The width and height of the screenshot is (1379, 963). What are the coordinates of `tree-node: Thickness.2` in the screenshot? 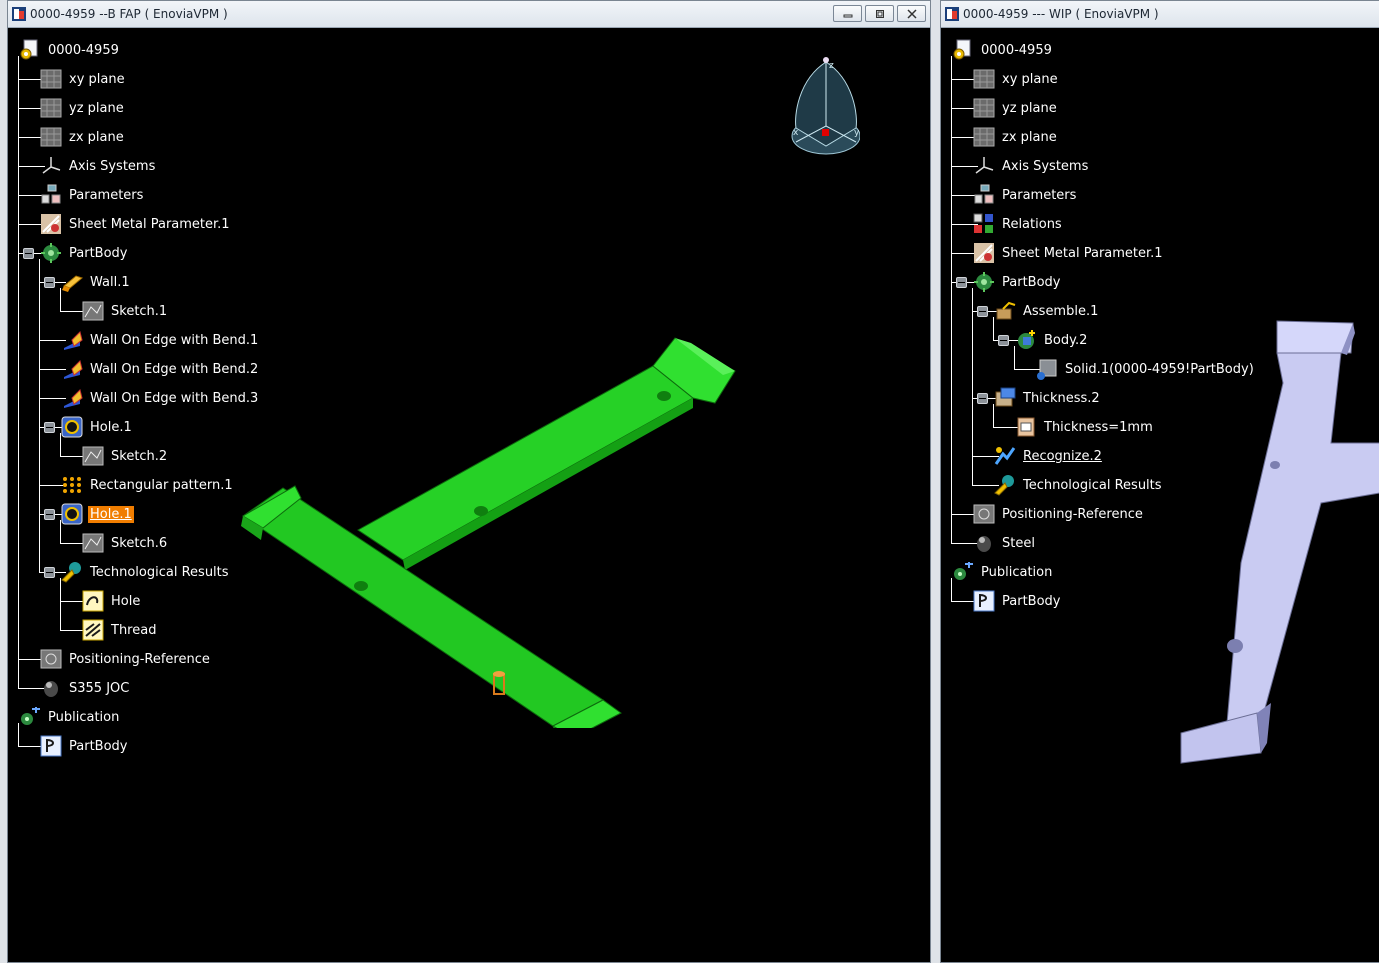 It's located at (1047, 398).